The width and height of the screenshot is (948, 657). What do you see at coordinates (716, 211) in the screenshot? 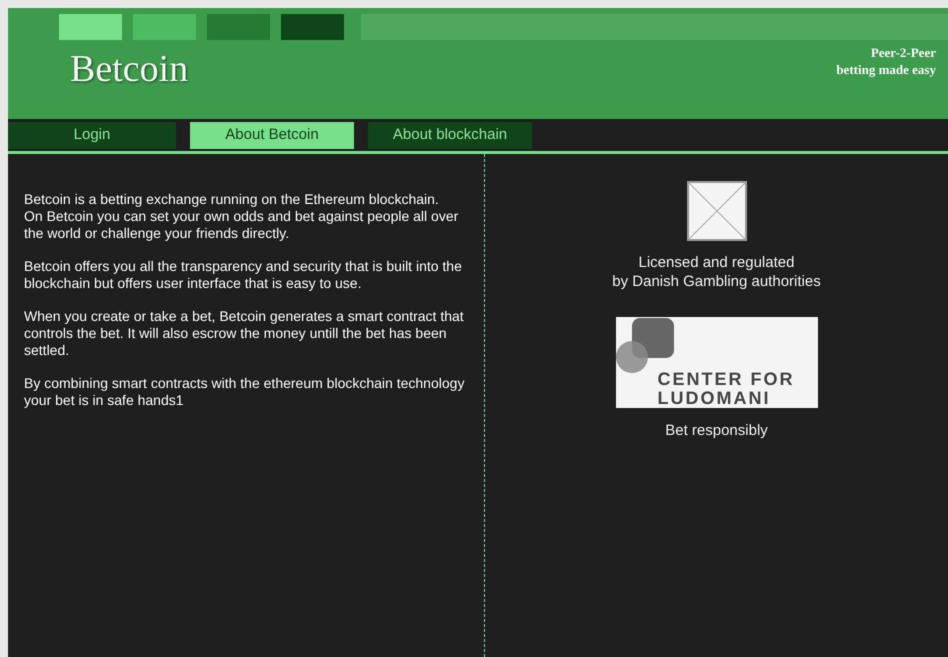
I see `broken-image-icon` at bounding box center [716, 211].